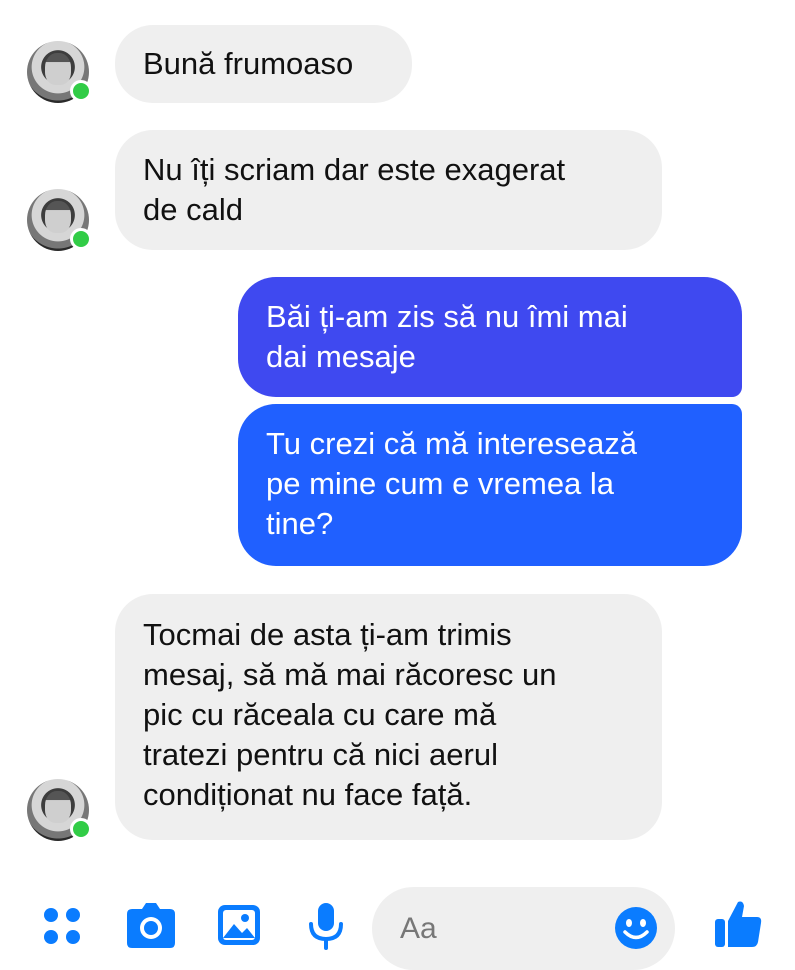 This screenshot has height=970, width=795. I want to click on incoming-message: Bună frumoaso, so click(263, 64).